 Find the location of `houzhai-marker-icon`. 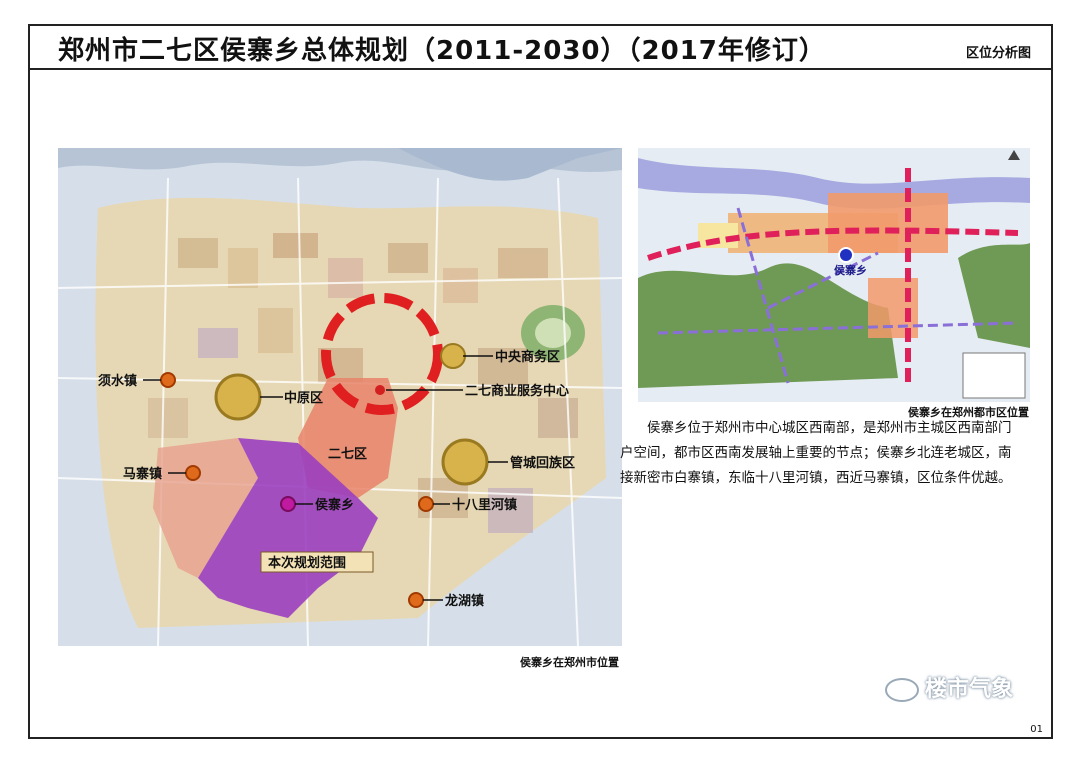

houzhai-marker-icon is located at coordinates (288, 504).